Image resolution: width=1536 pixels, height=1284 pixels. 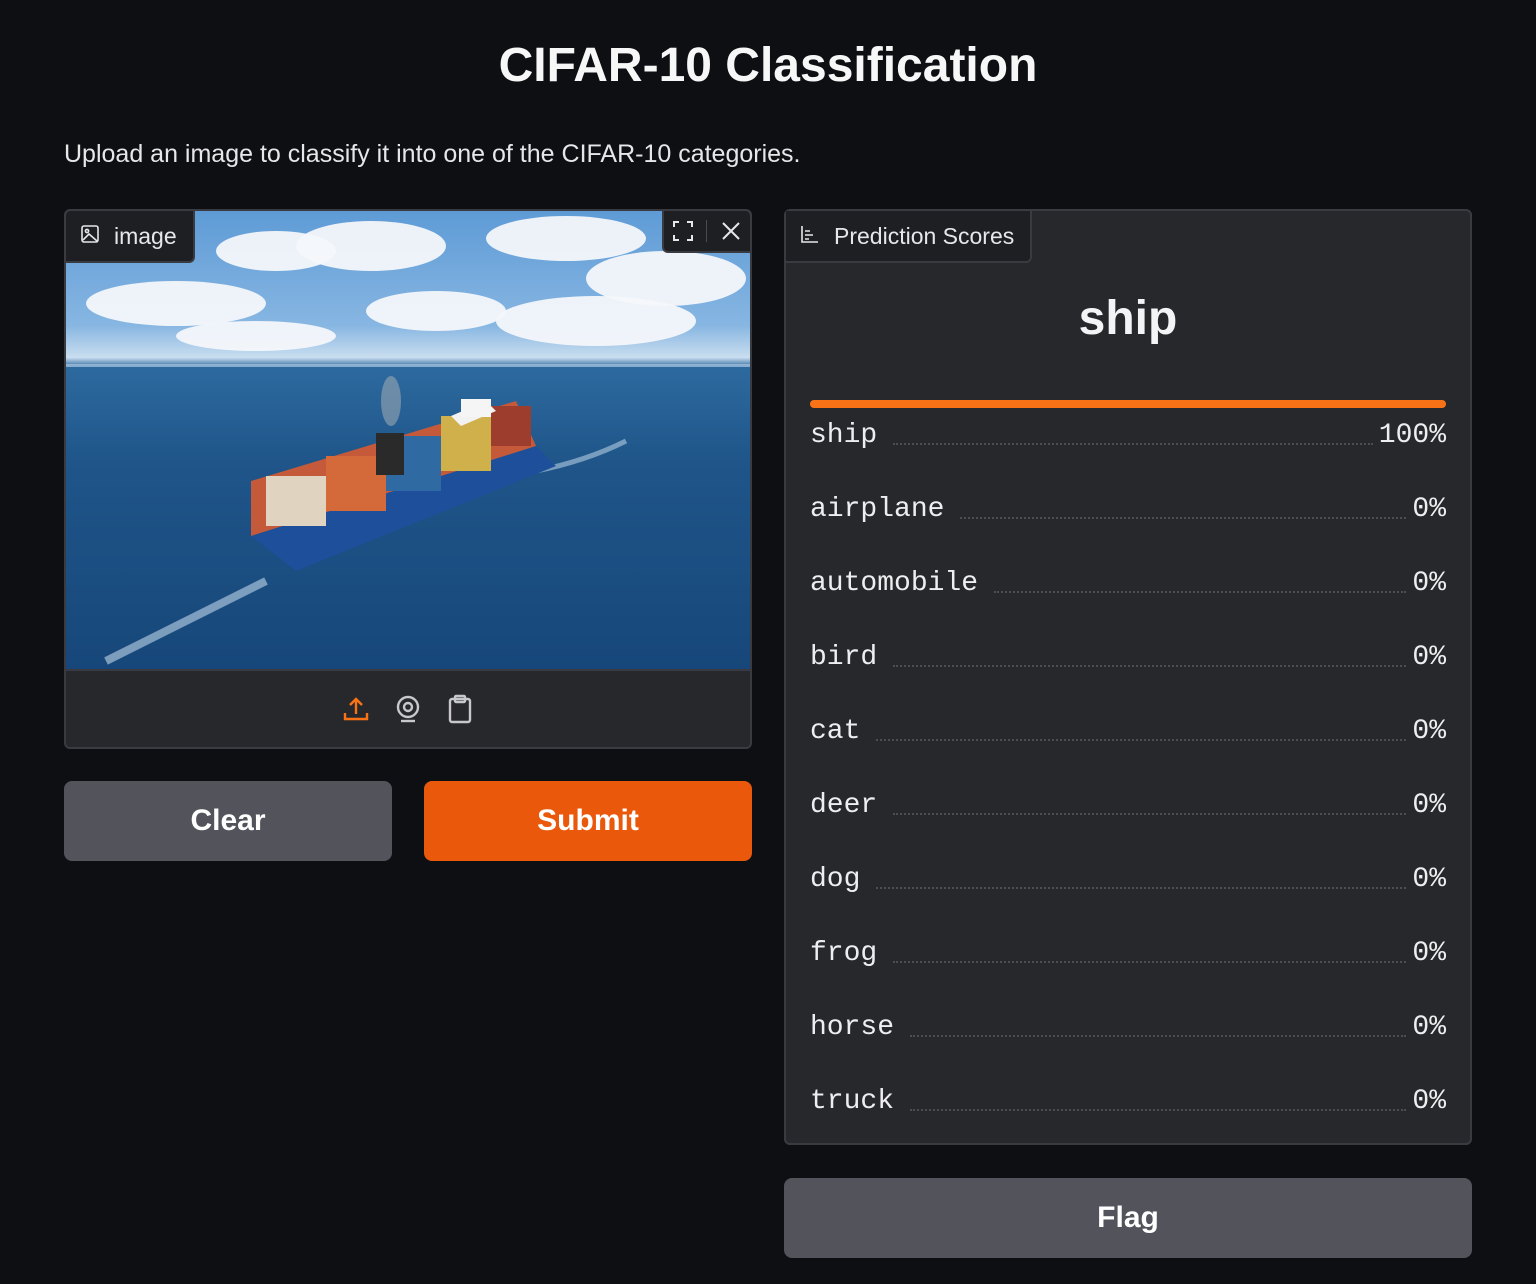 What do you see at coordinates (1128, 527) in the screenshot?
I see `score-row: airplane 0%` at bounding box center [1128, 527].